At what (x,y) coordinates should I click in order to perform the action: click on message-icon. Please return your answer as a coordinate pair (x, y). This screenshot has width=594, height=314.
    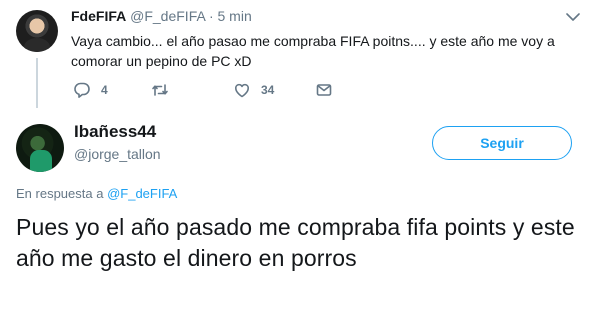
    Looking at the image, I should click on (324, 90).